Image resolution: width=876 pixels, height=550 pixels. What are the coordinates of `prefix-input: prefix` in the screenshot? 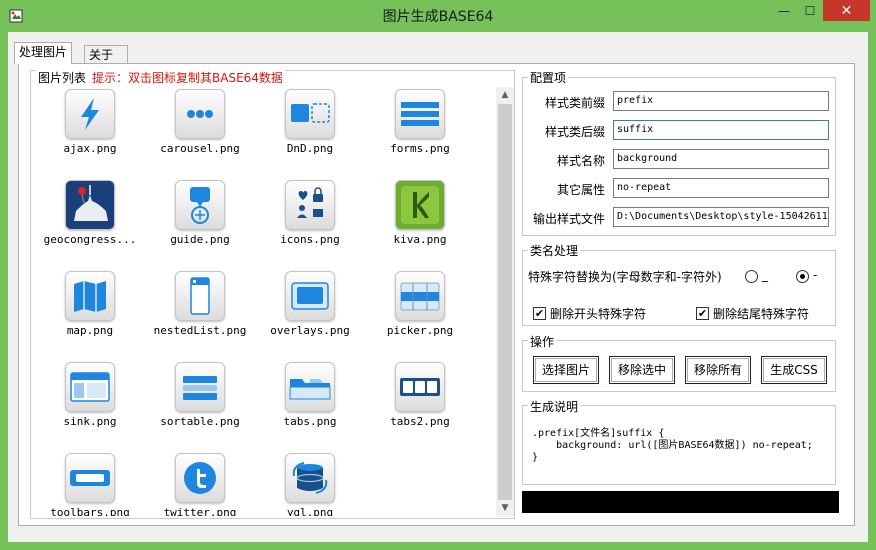 It's located at (721, 101).